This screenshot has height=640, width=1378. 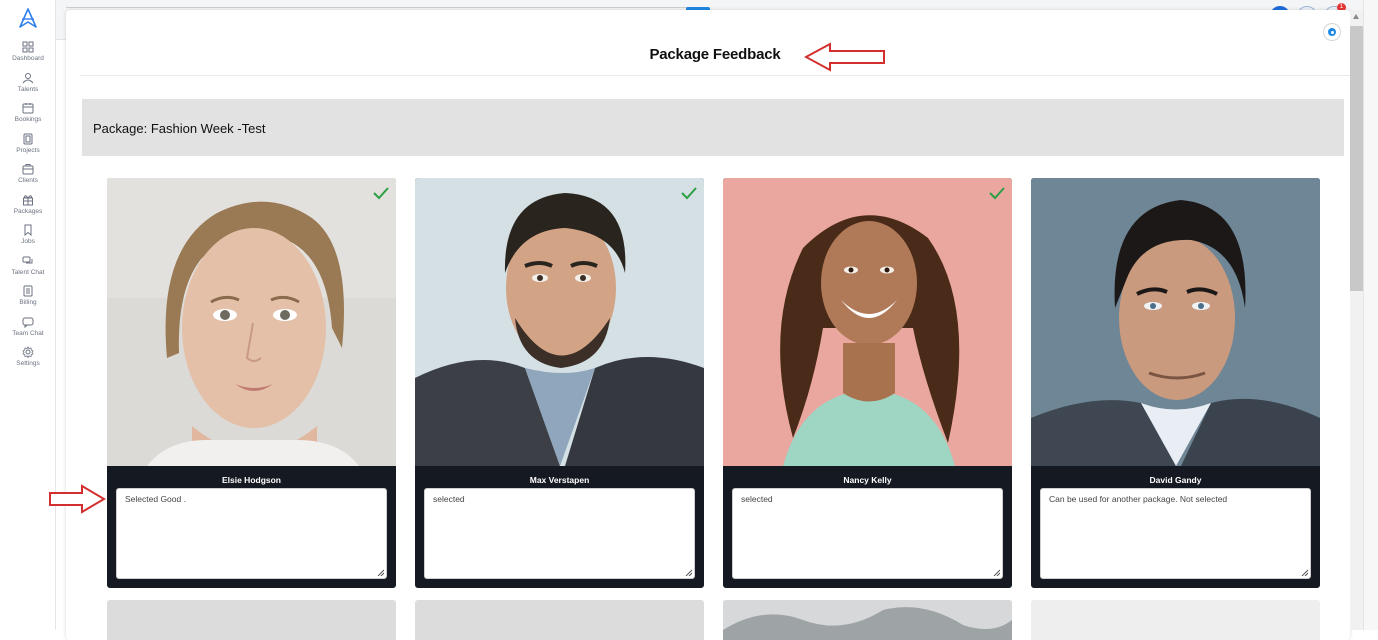 I want to click on sidebar-item-billing: Billing, so click(x=28, y=296).